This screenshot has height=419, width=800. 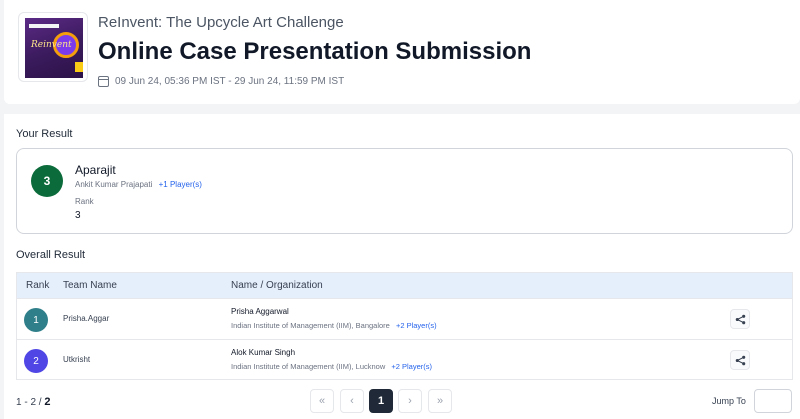 I want to click on rank-value: 3, so click(x=78, y=215).